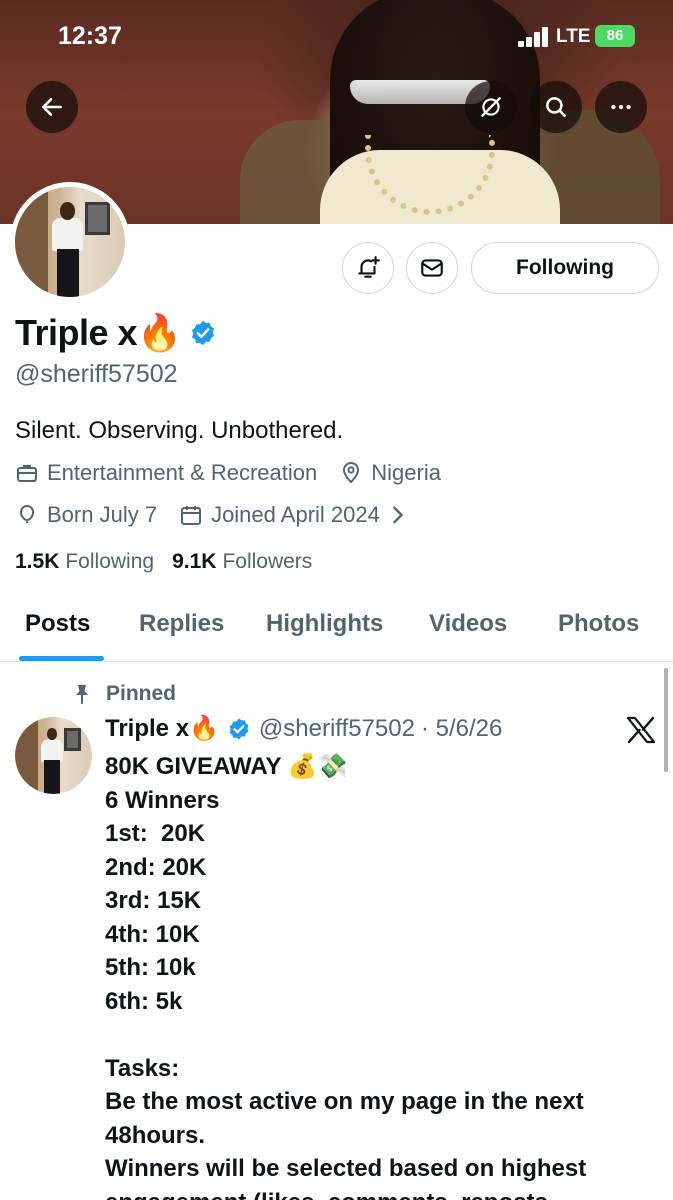 This screenshot has height=1200, width=673. I want to click on back-button, so click(52, 107).